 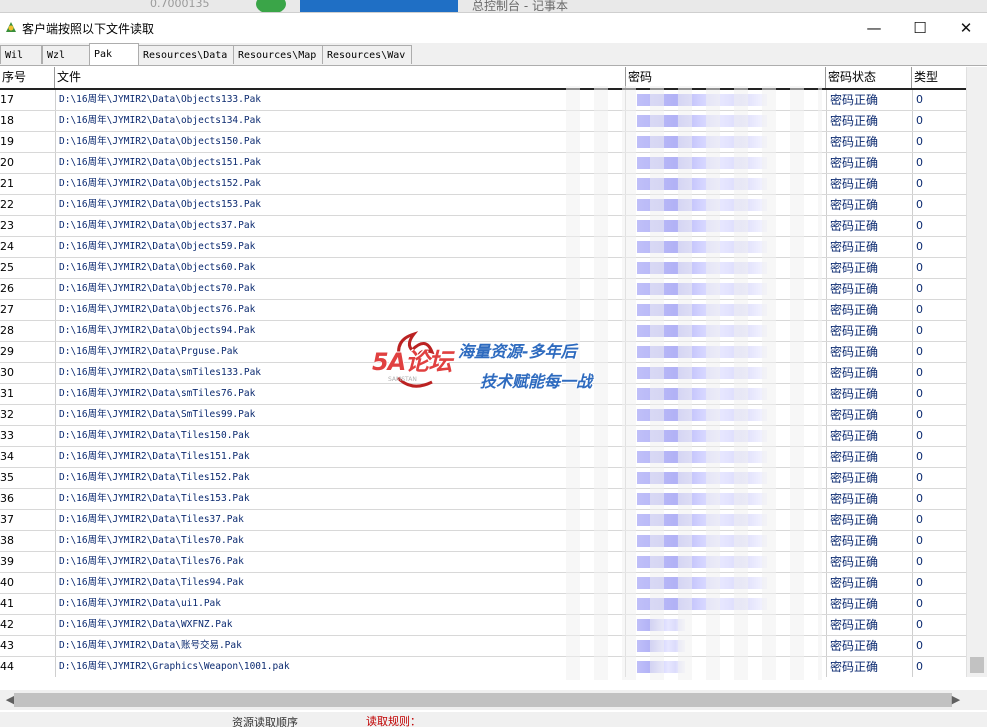 What do you see at coordinates (340, 541) in the screenshot?
I see `row-file-path: D:\16周年\JYMIR2\Data\Tiles70.Pak` at bounding box center [340, 541].